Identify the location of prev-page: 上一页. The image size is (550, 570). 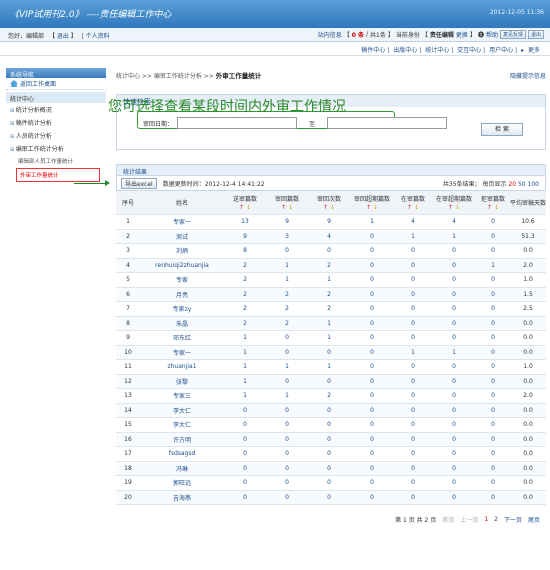
(469, 519).